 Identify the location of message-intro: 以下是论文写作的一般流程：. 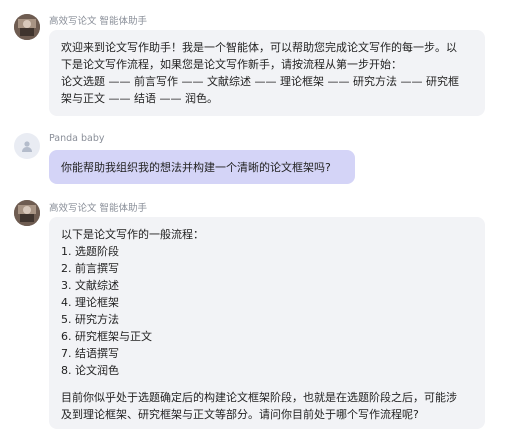
(132, 234).